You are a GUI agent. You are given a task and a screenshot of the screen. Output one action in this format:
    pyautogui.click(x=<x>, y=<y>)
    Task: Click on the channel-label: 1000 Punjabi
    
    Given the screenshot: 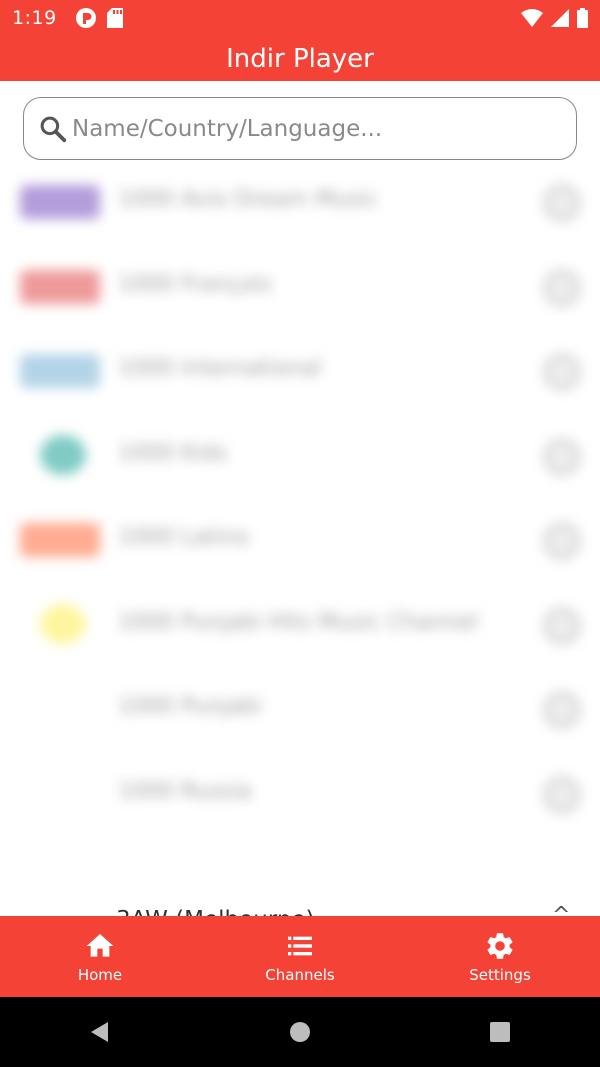 What is the action you would take?
    pyautogui.click(x=190, y=706)
    